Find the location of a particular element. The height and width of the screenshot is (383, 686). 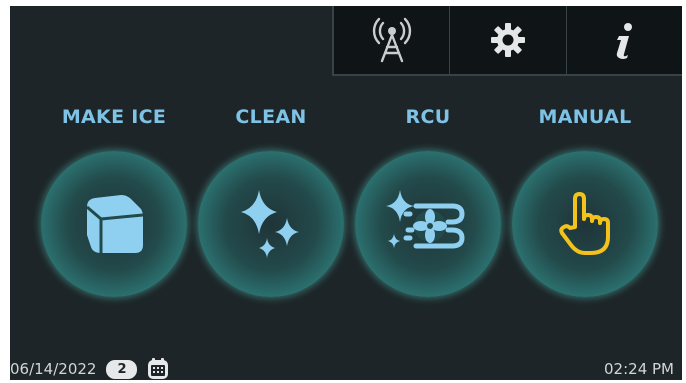

mode-clean: CLEAN is located at coordinates (271, 199).